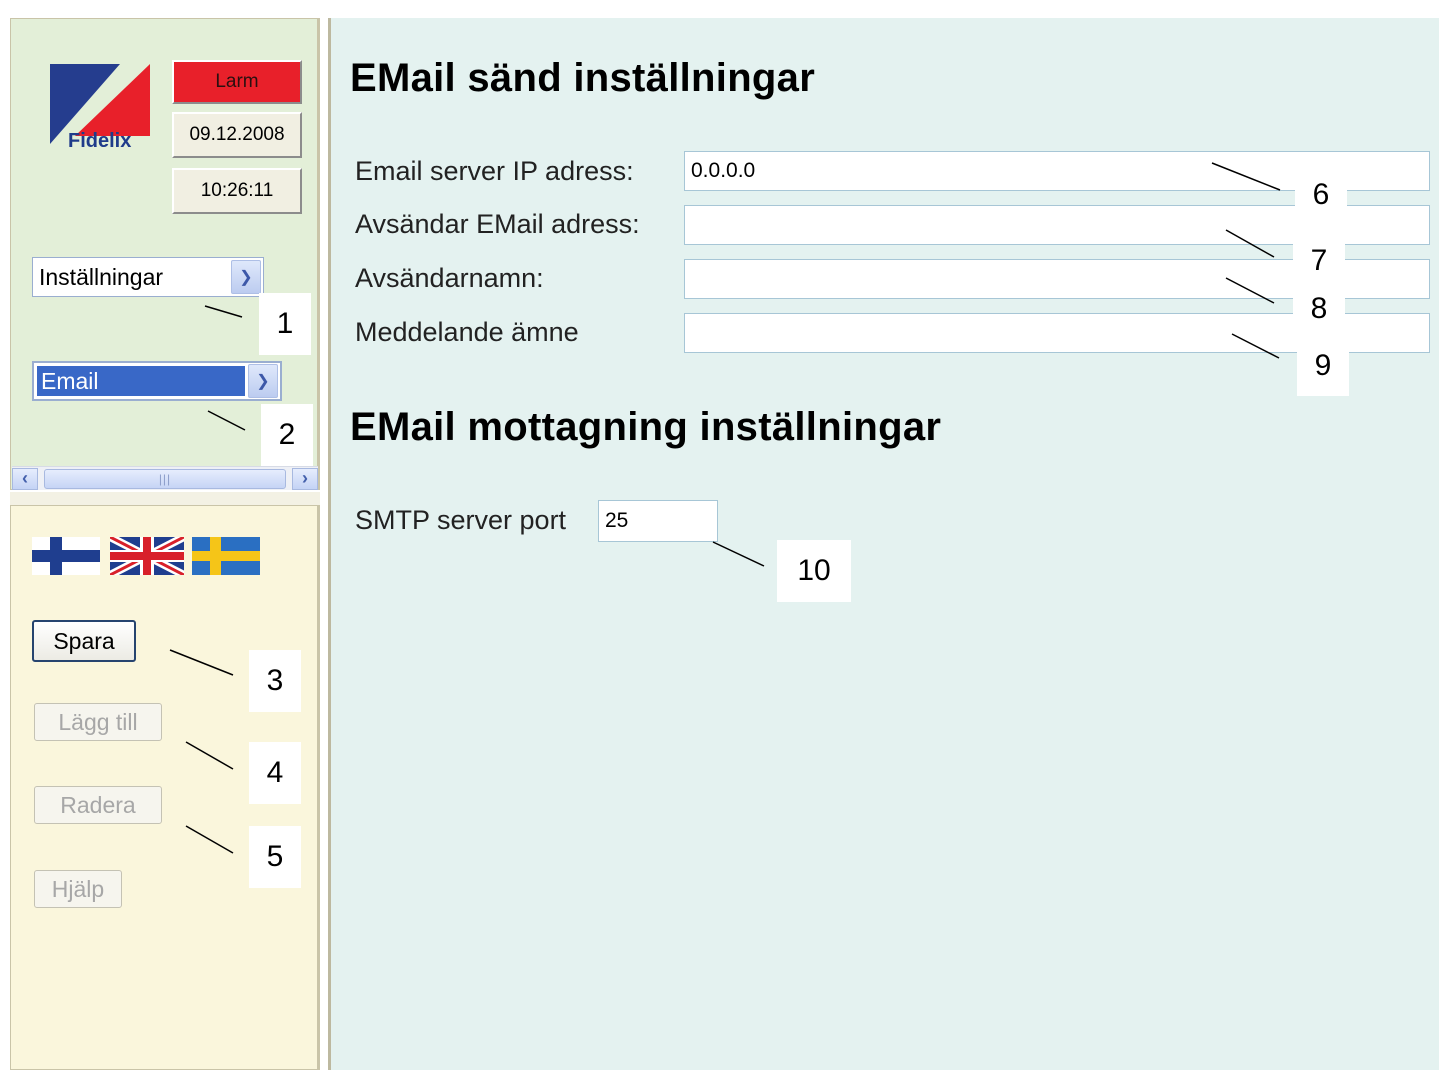 The height and width of the screenshot is (1070, 1439). I want to click on callout-4: 4, so click(275, 773).